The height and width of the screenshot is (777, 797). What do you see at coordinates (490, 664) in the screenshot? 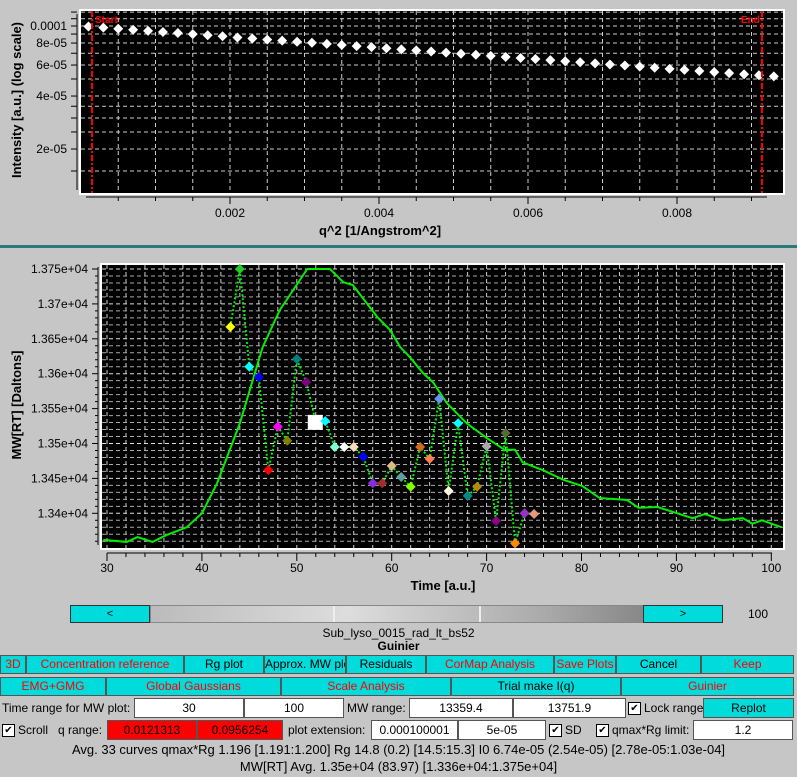
I see `cormap-analysis-button: CorMap Analysis` at bounding box center [490, 664].